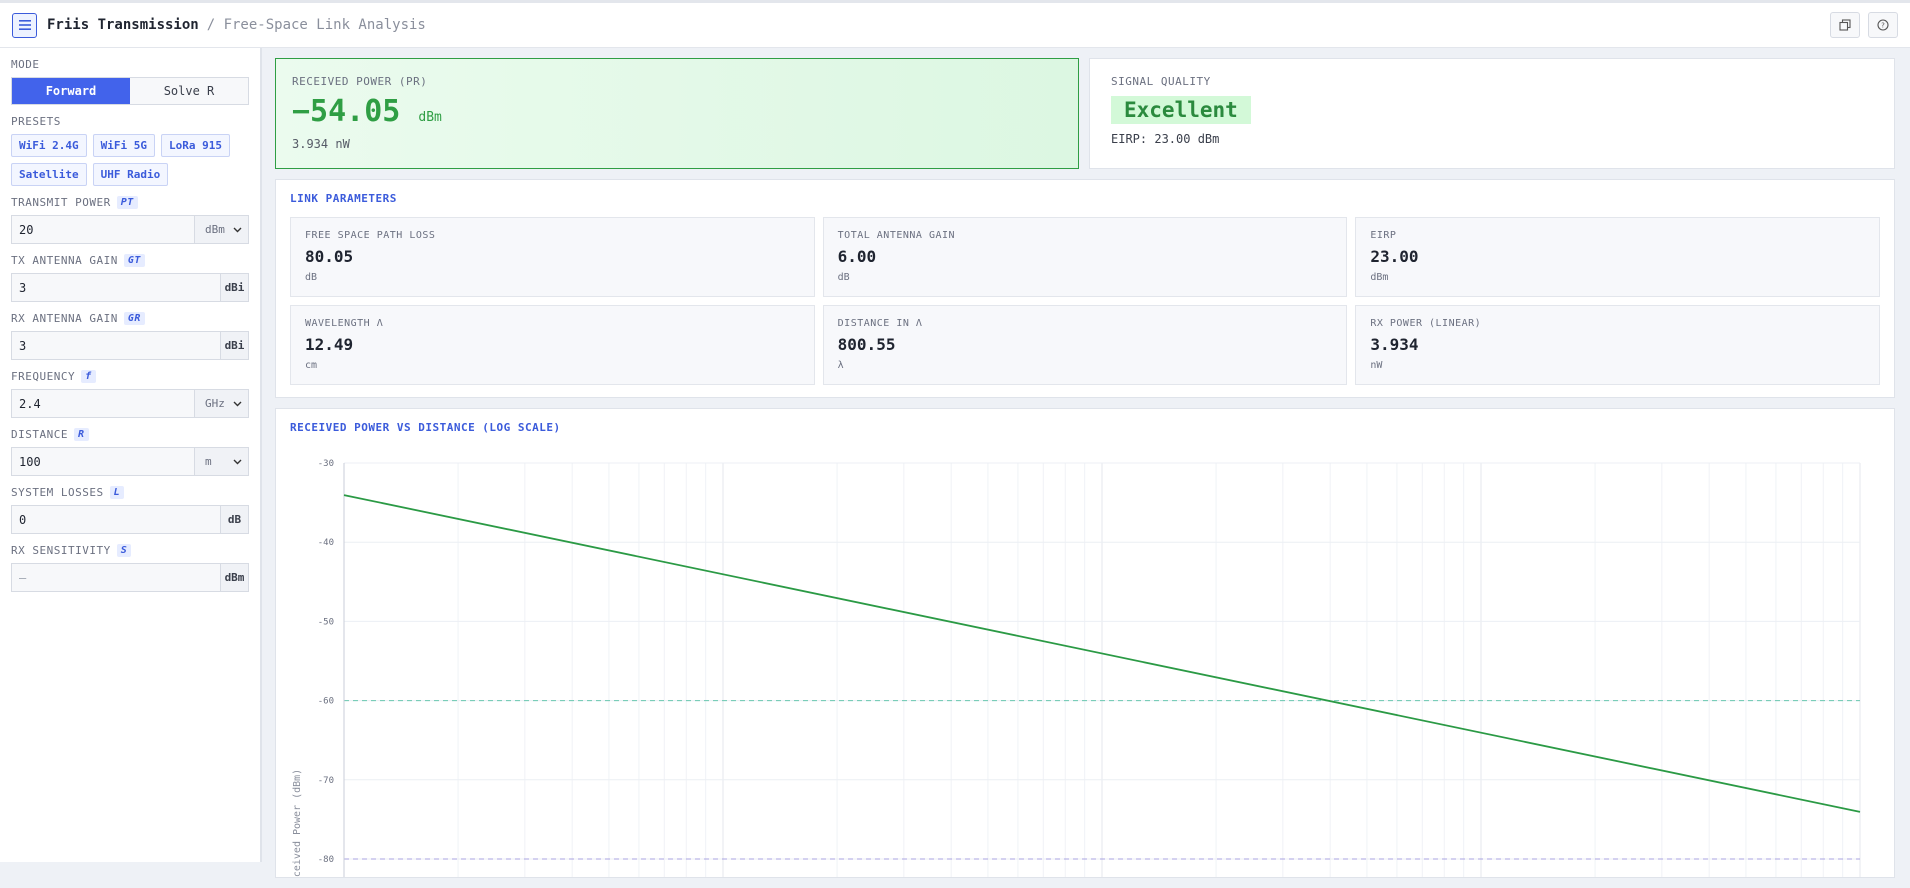 Image resolution: width=1910 pixels, height=888 pixels. What do you see at coordinates (64, 260) in the screenshot?
I see `field-label-text: TX ANTENNA GAIN` at bounding box center [64, 260].